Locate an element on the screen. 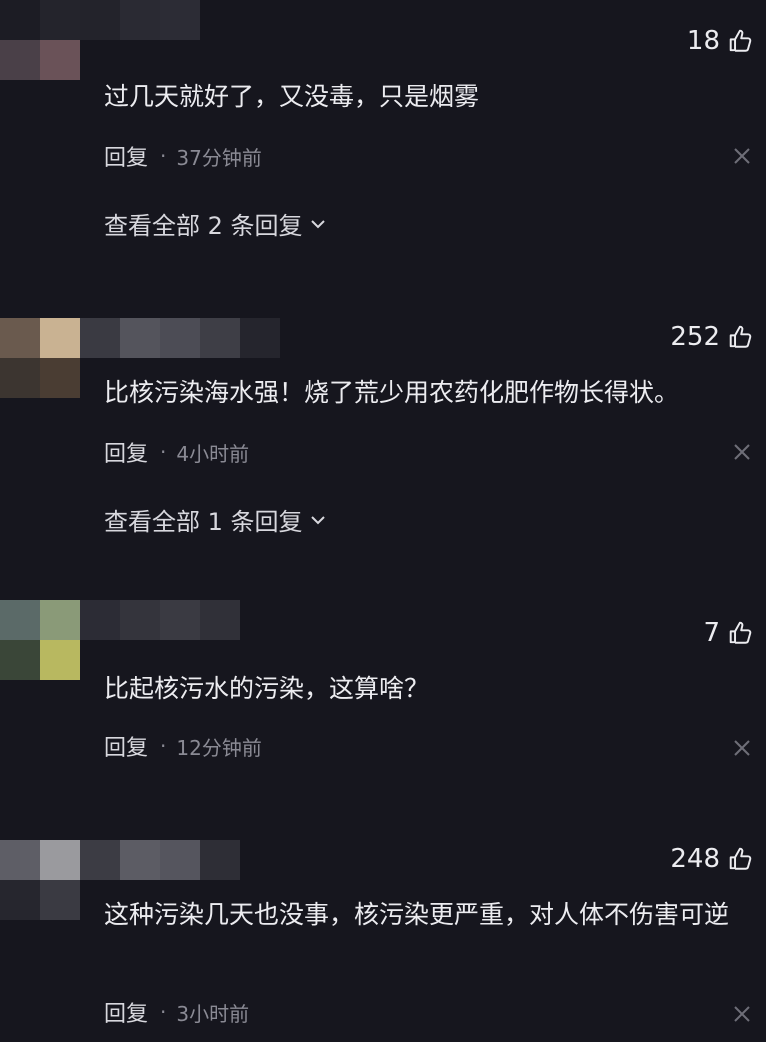 Image resolution: width=766 pixels, height=1042 pixels. view-all-replies-button: 查看全部 2 条回复 is located at coordinates (215, 223).